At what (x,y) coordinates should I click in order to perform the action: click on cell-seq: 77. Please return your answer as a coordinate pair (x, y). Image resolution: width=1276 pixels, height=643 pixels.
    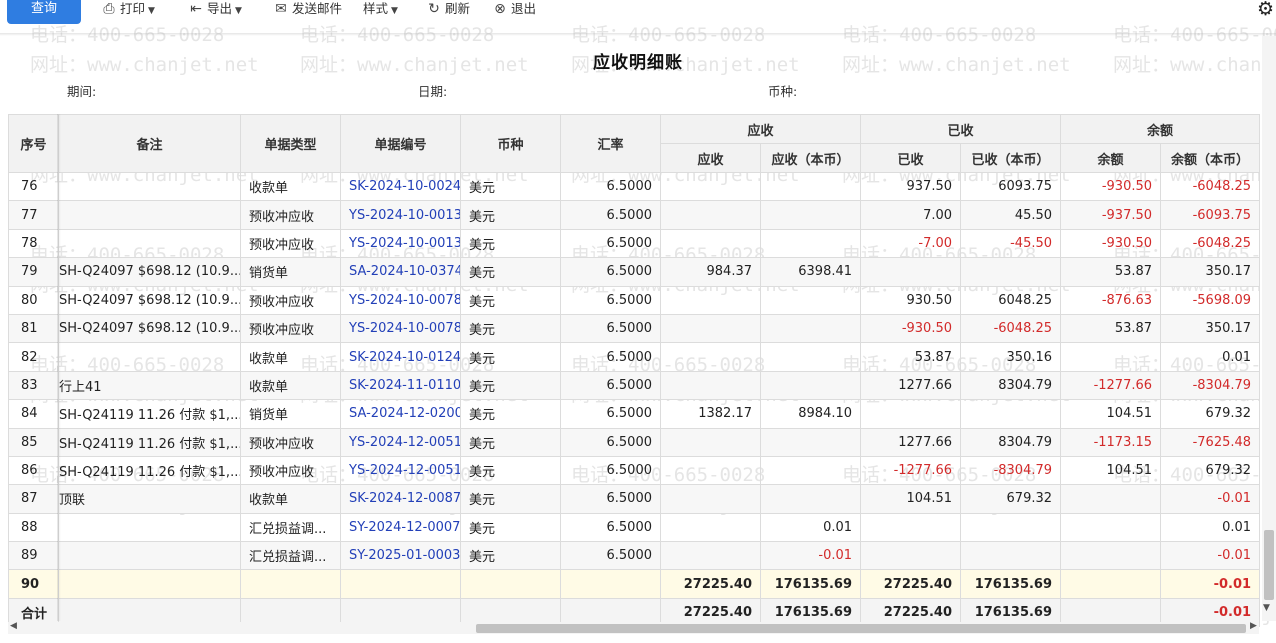
    Looking at the image, I should click on (33, 215).